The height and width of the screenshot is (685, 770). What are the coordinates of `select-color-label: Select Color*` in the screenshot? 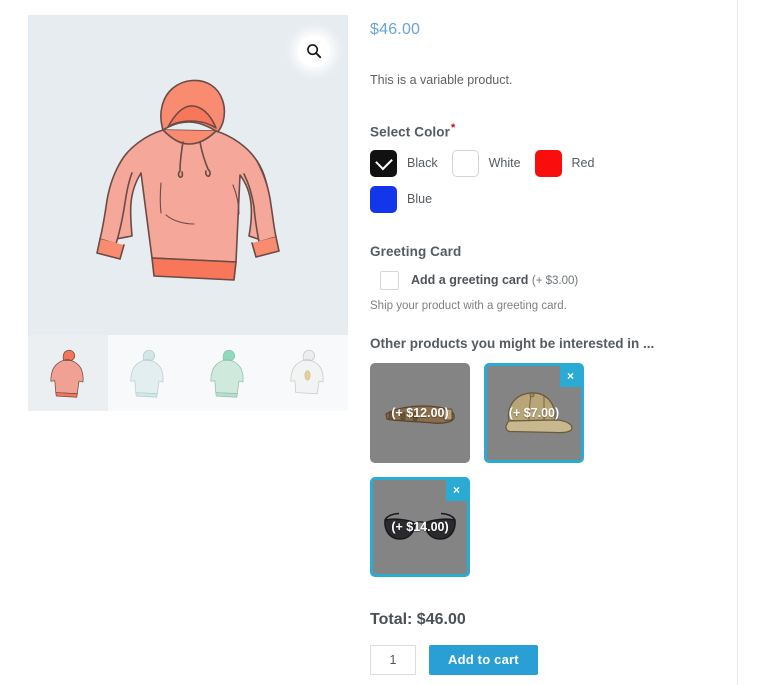 It's located at (545, 131).